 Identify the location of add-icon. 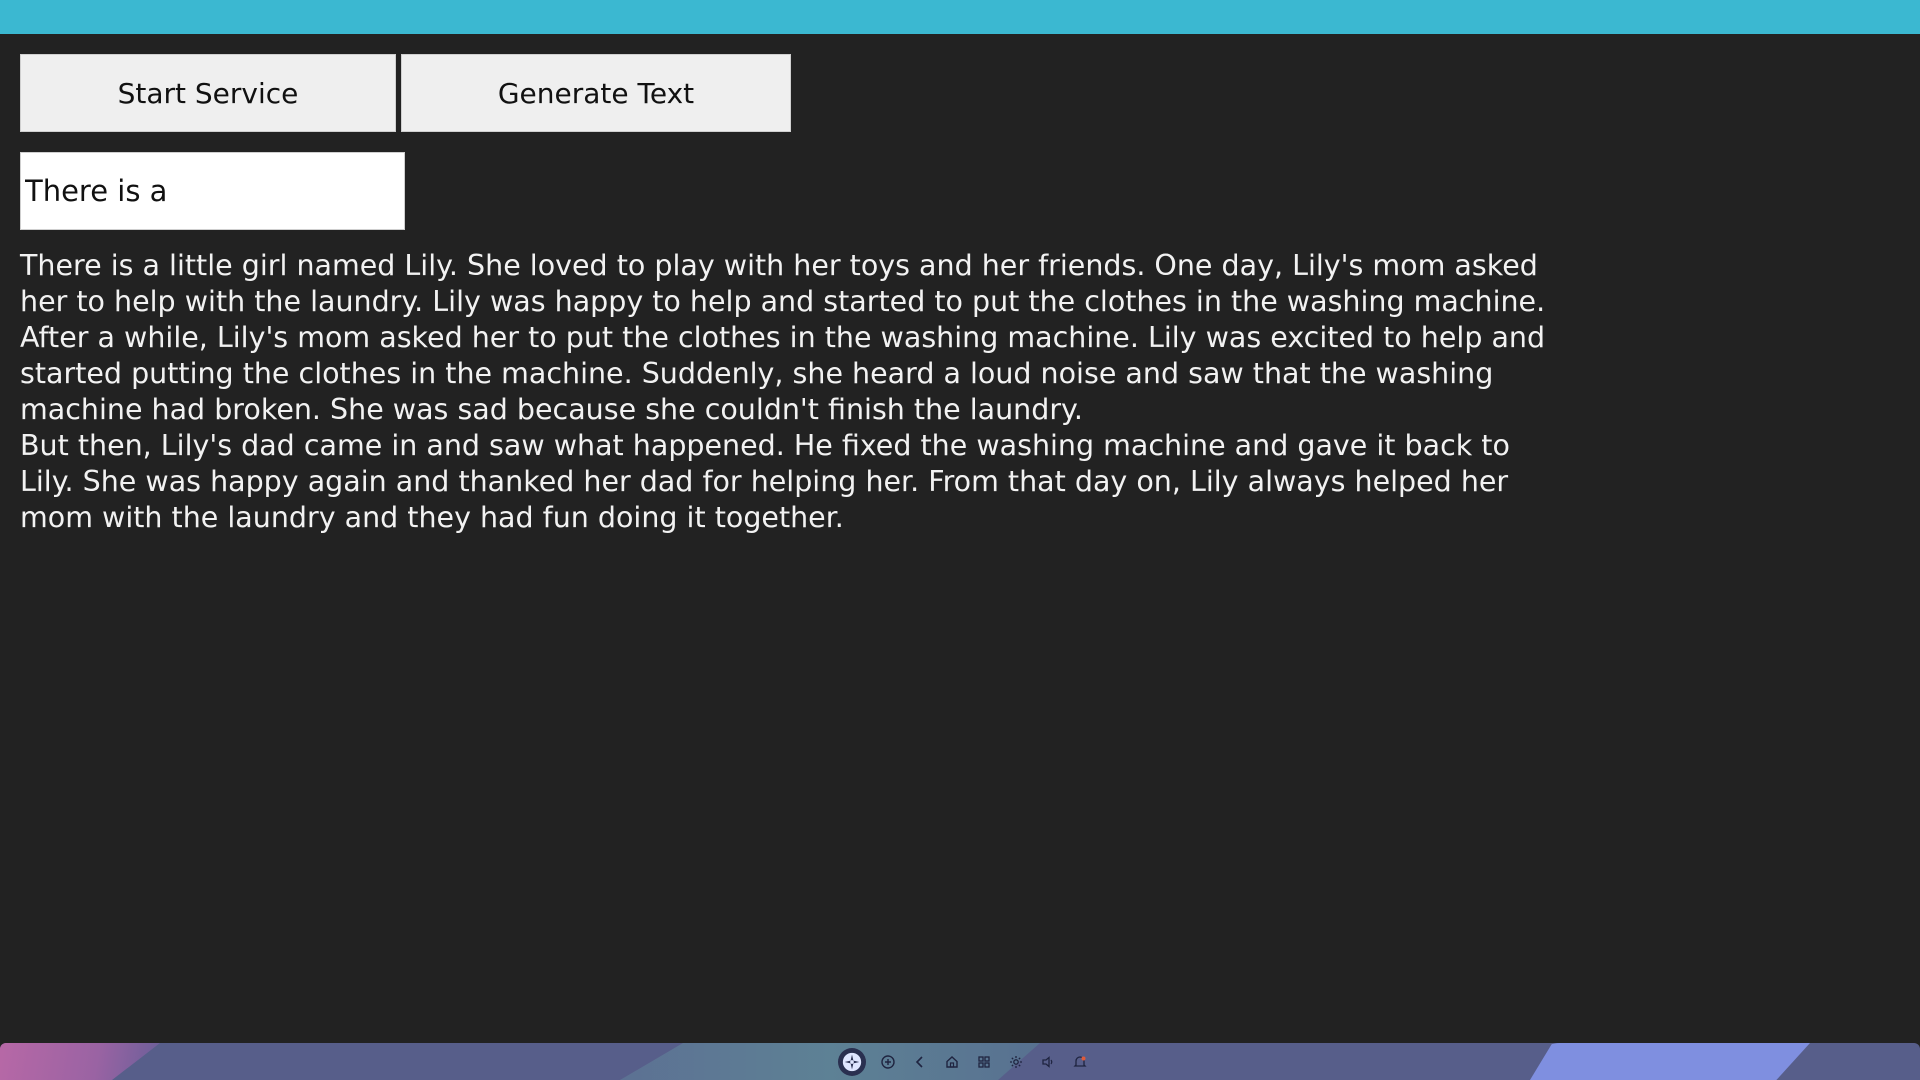
(887, 1062).